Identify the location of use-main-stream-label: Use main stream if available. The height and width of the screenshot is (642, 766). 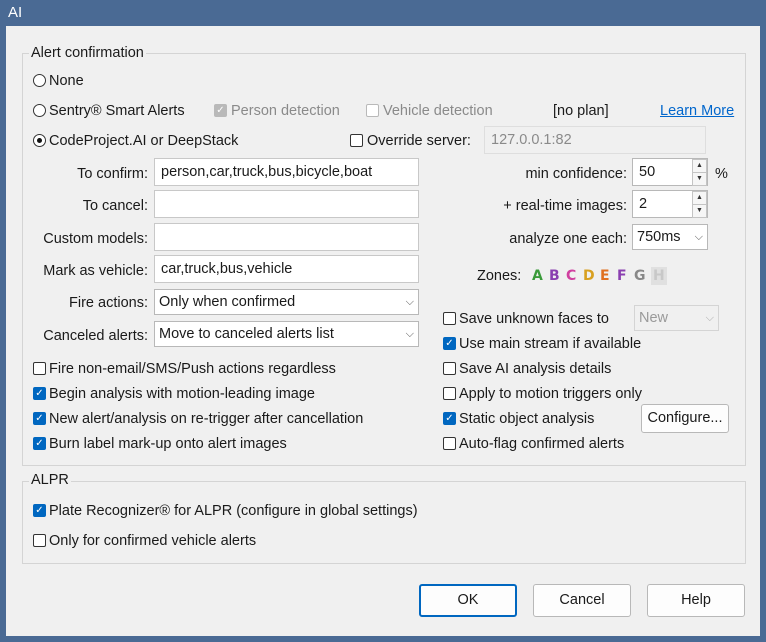
(550, 344).